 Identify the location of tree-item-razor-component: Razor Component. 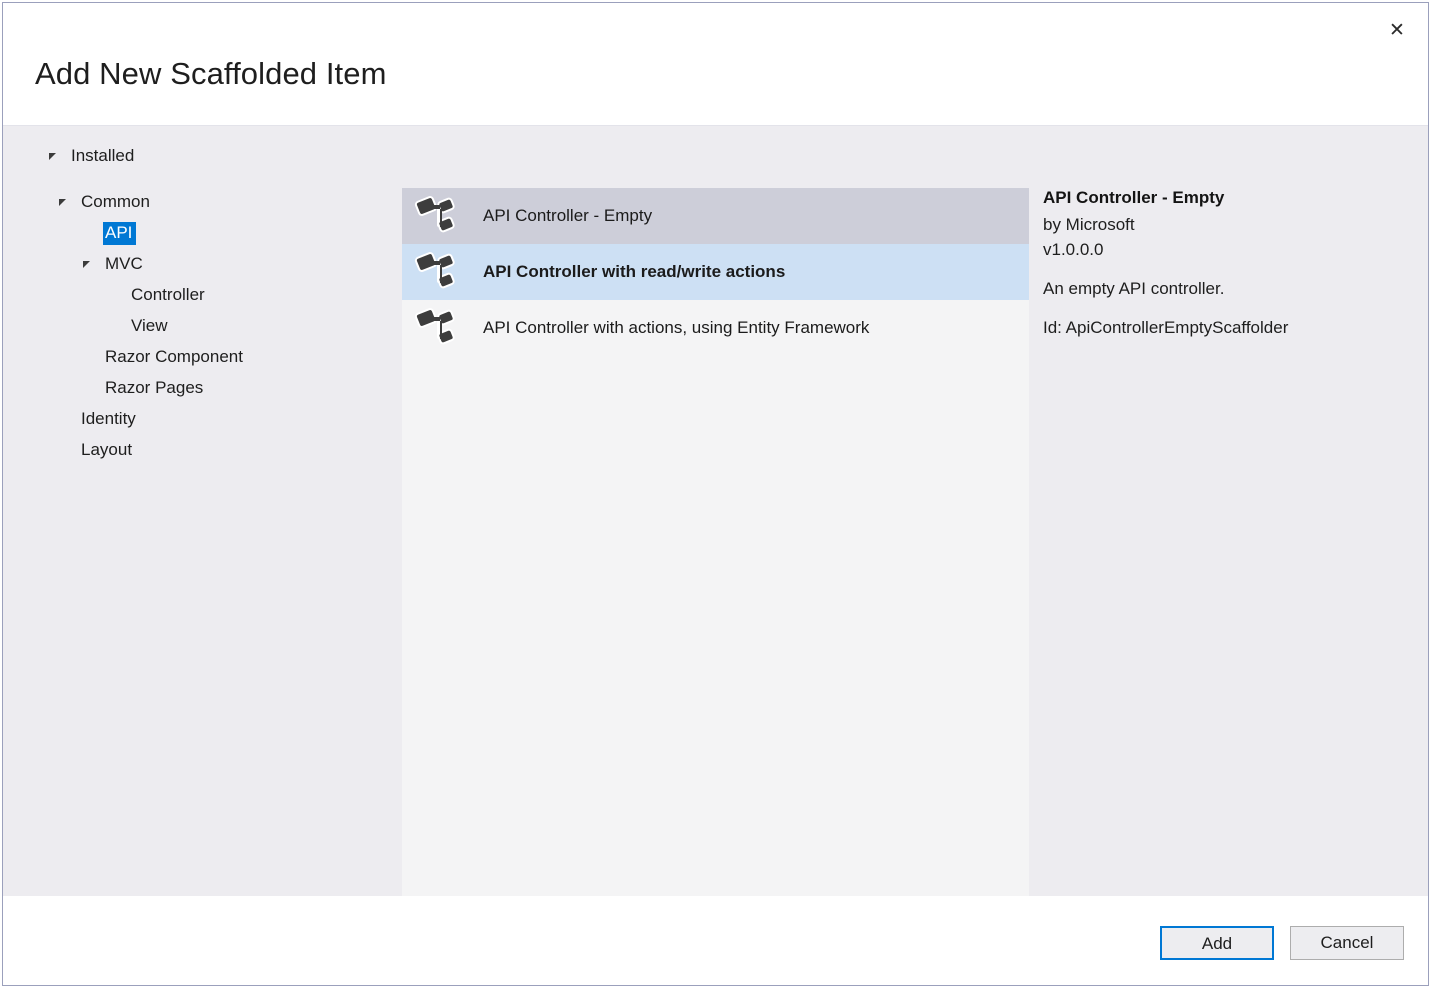
(202, 357).